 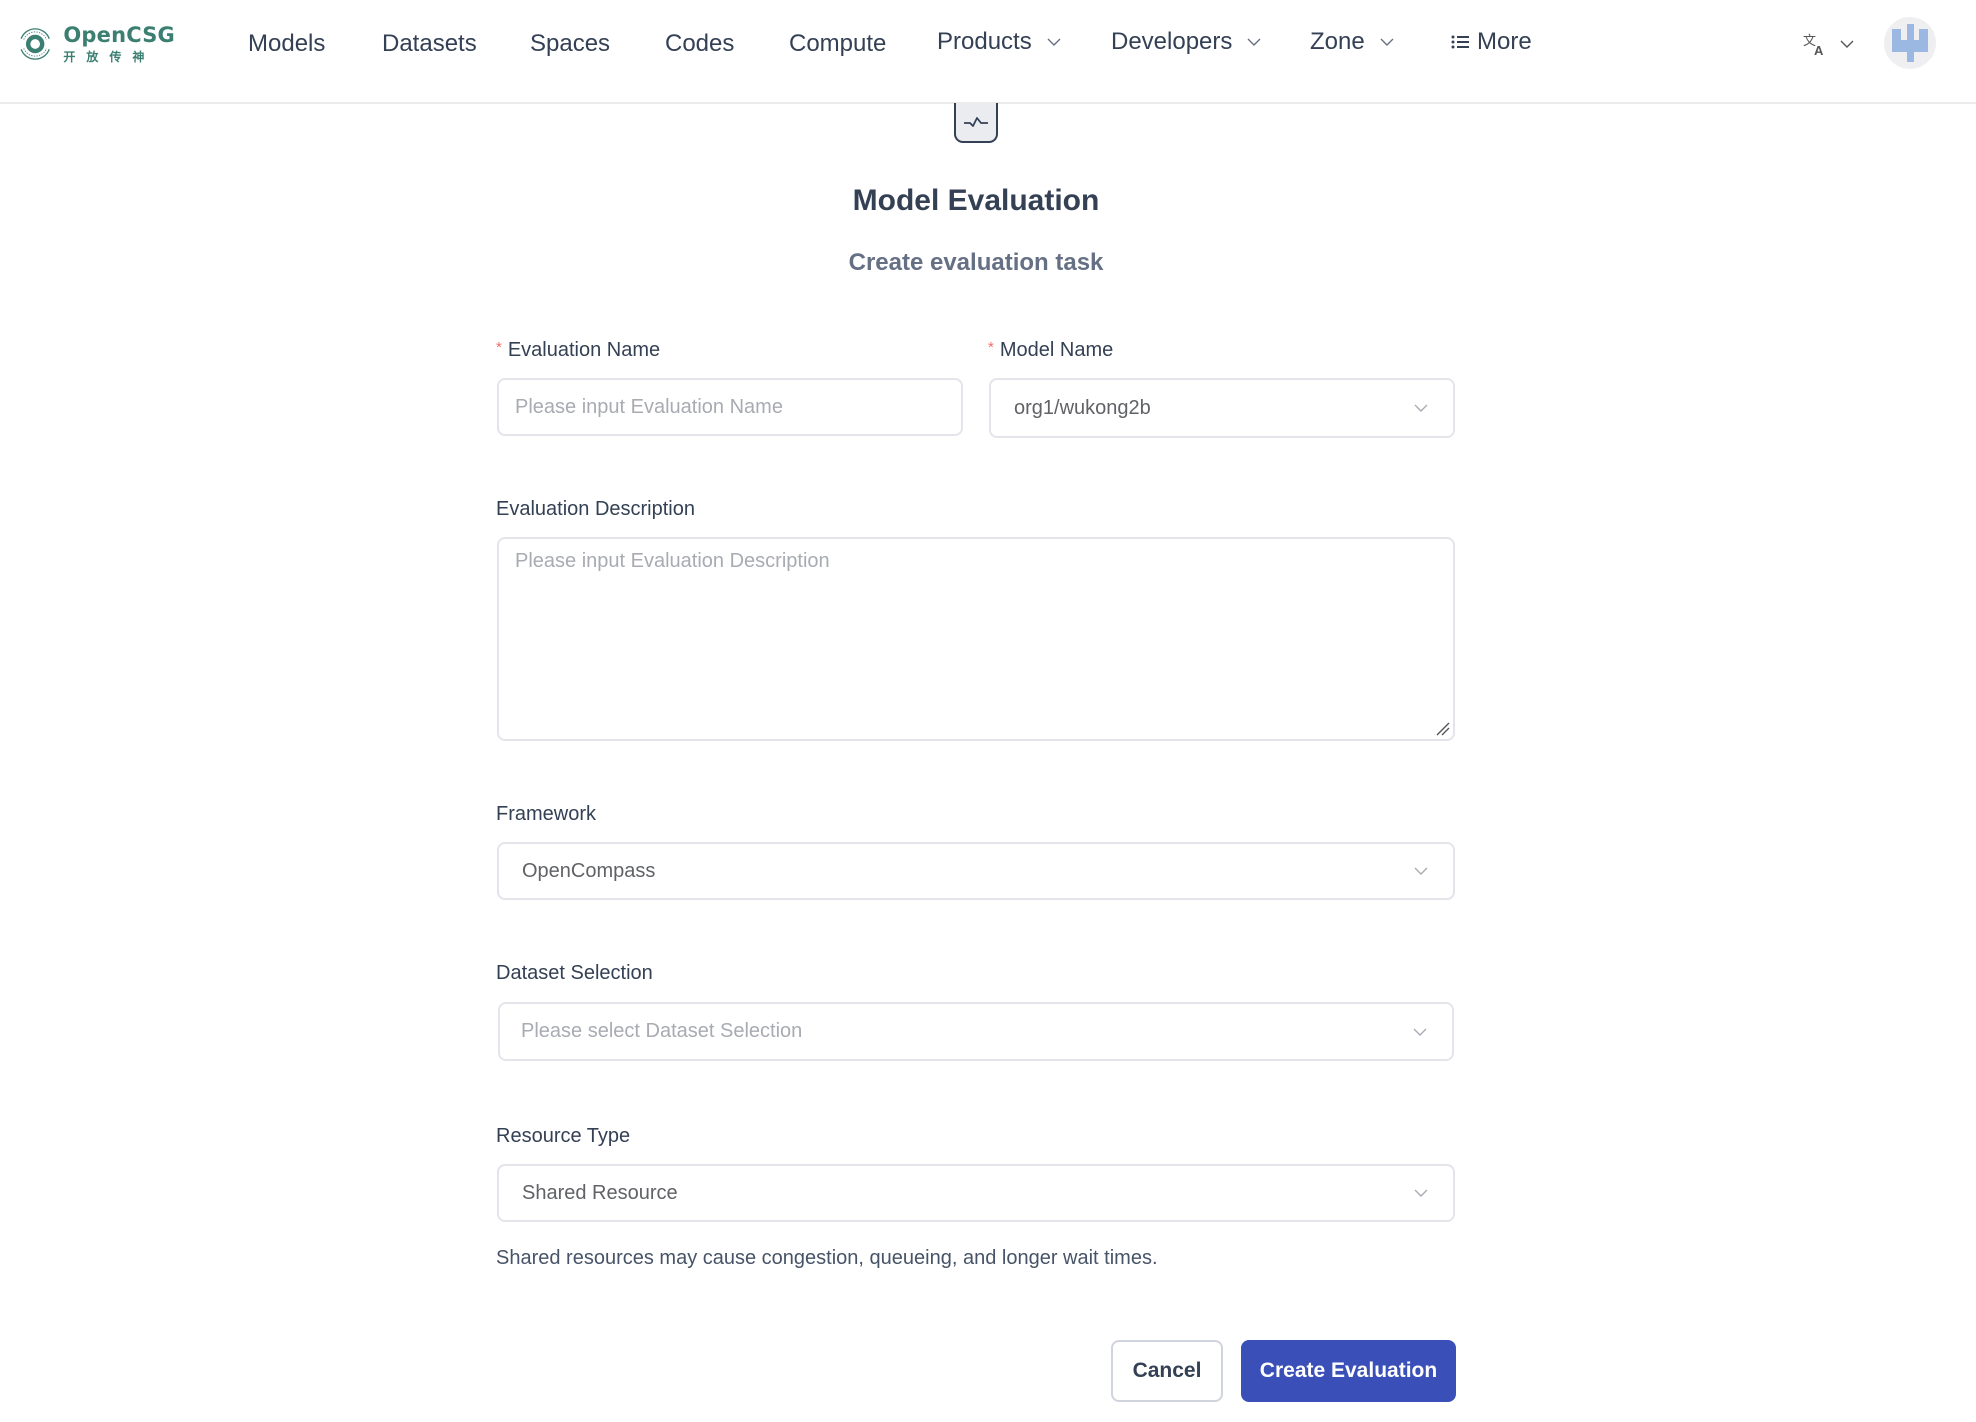 I want to click on model-name-select: org1/wukong2b, so click(x=1222, y=408).